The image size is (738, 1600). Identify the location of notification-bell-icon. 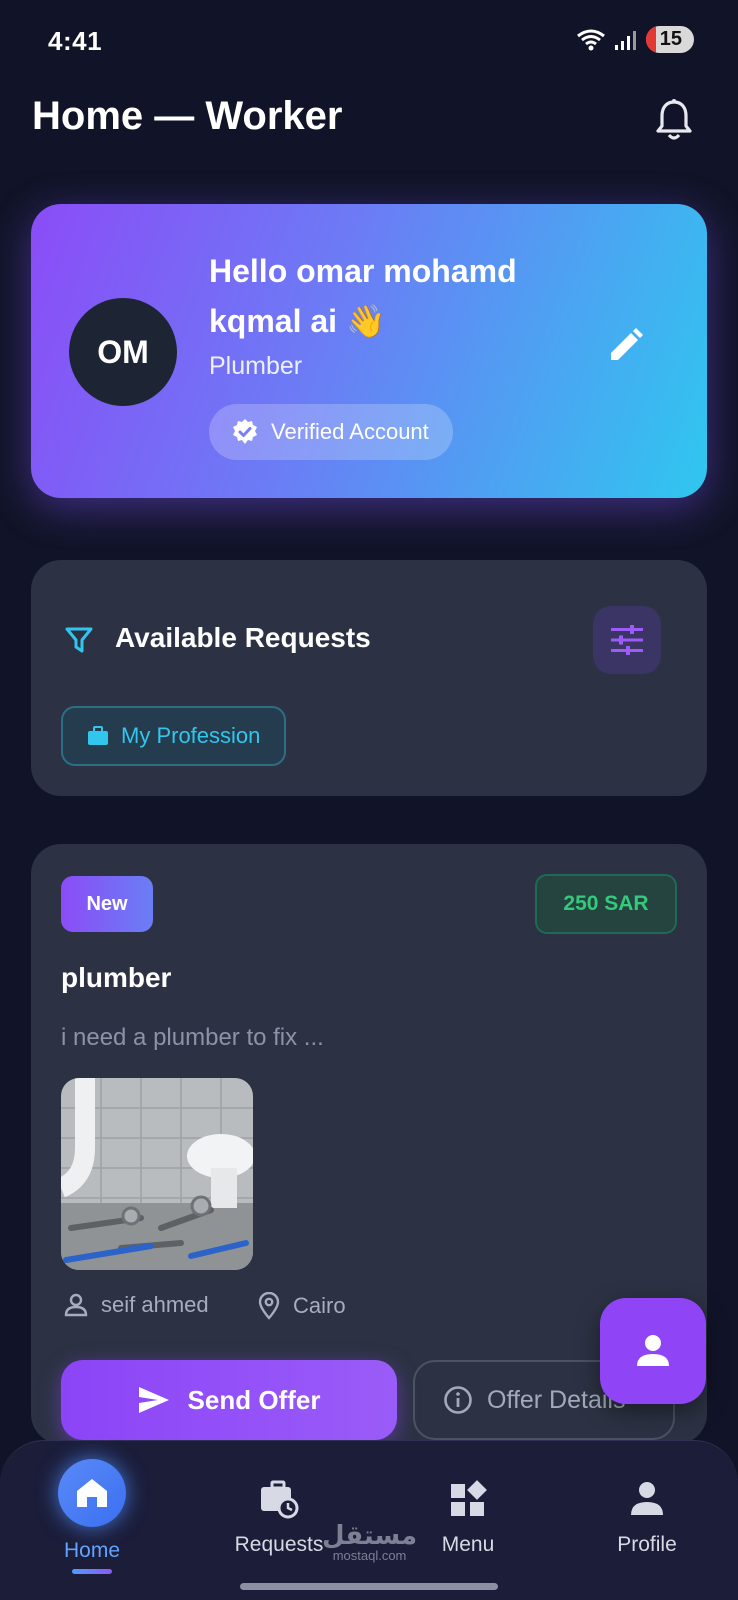
(674, 120).